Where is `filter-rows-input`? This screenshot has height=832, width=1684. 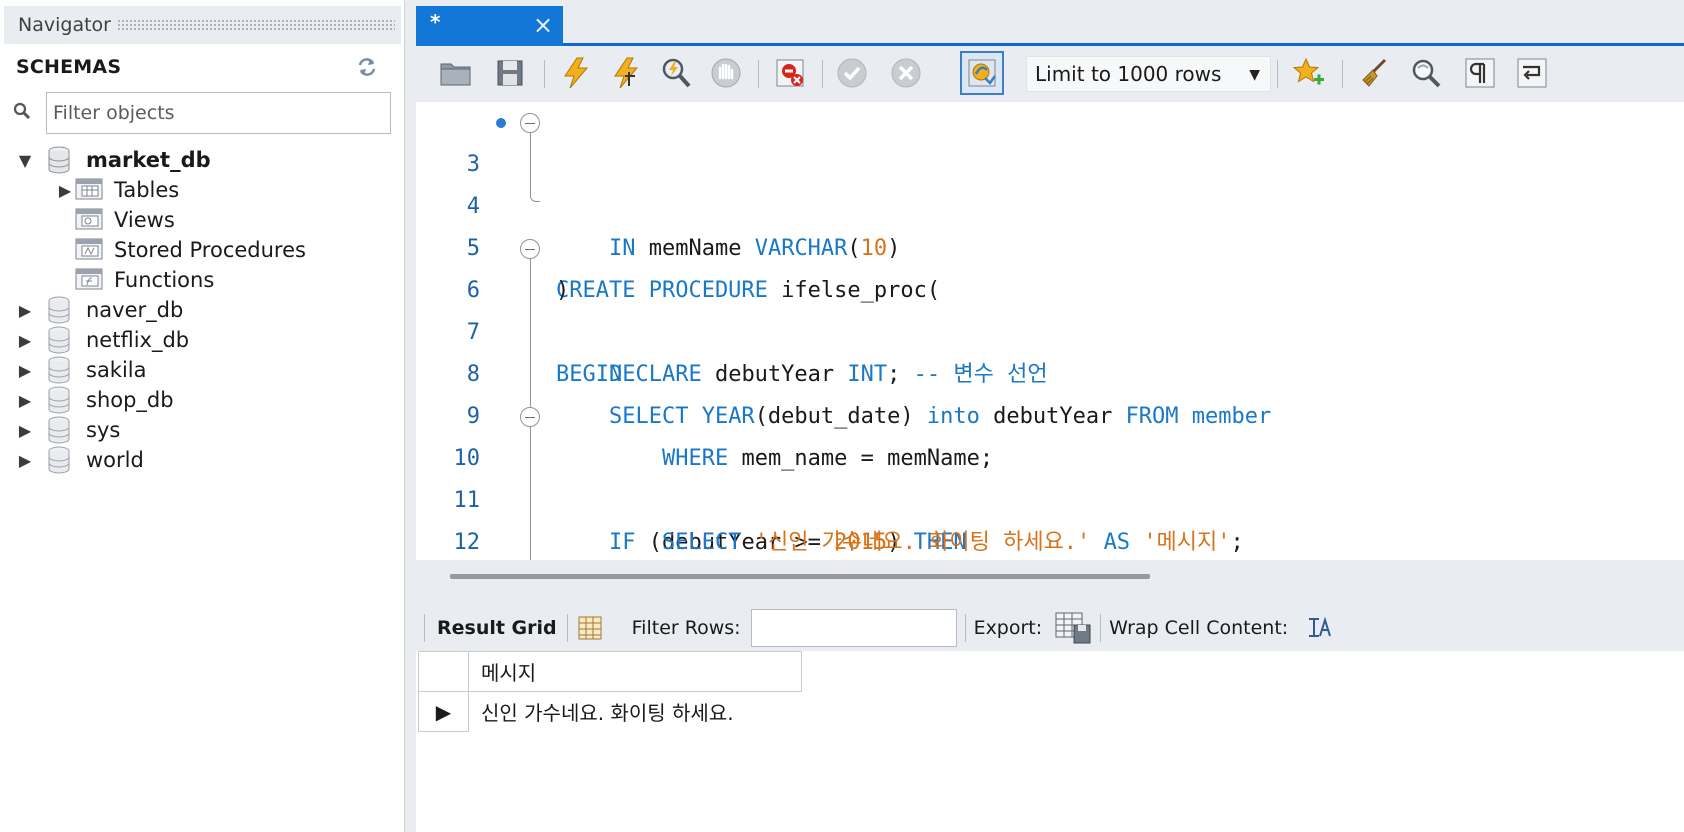 filter-rows-input is located at coordinates (853, 628).